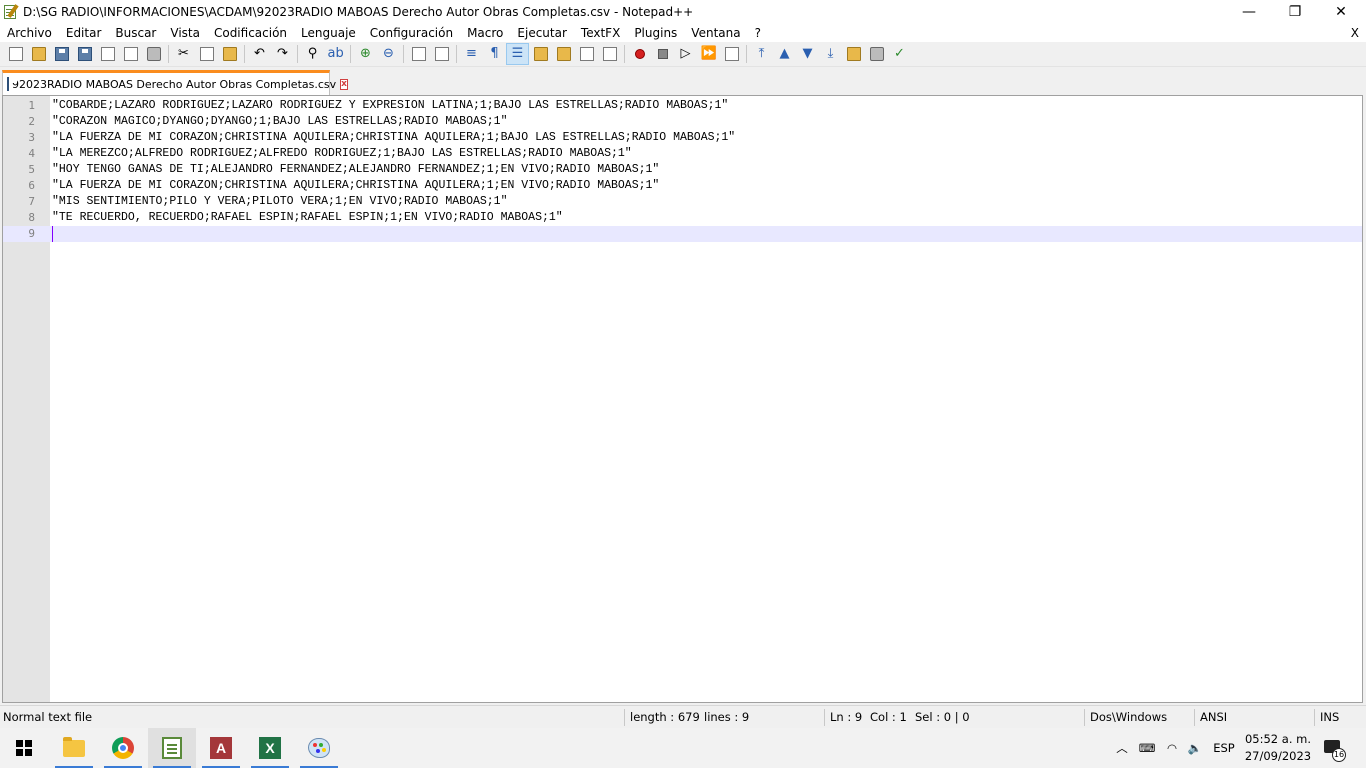  What do you see at coordinates (485, 33) in the screenshot?
I see `menu-macro: Macro` at bounding box center [485, 33].